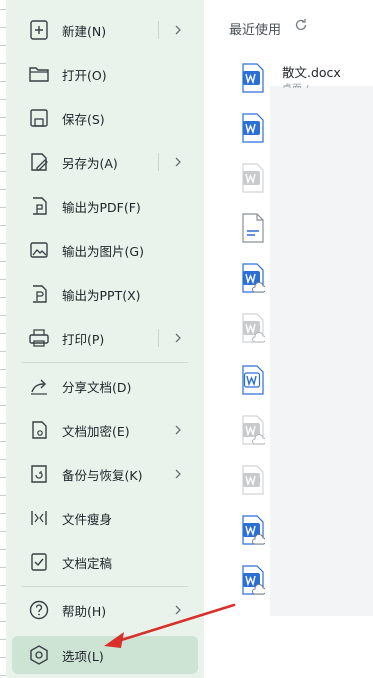 The width and height of the screenshot is (373, 678). I want to click on help-icon, so click(39, 610).